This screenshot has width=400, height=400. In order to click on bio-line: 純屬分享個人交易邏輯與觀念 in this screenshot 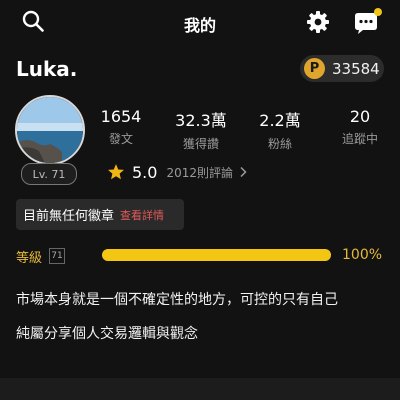, I will do `click(107, 334)`.